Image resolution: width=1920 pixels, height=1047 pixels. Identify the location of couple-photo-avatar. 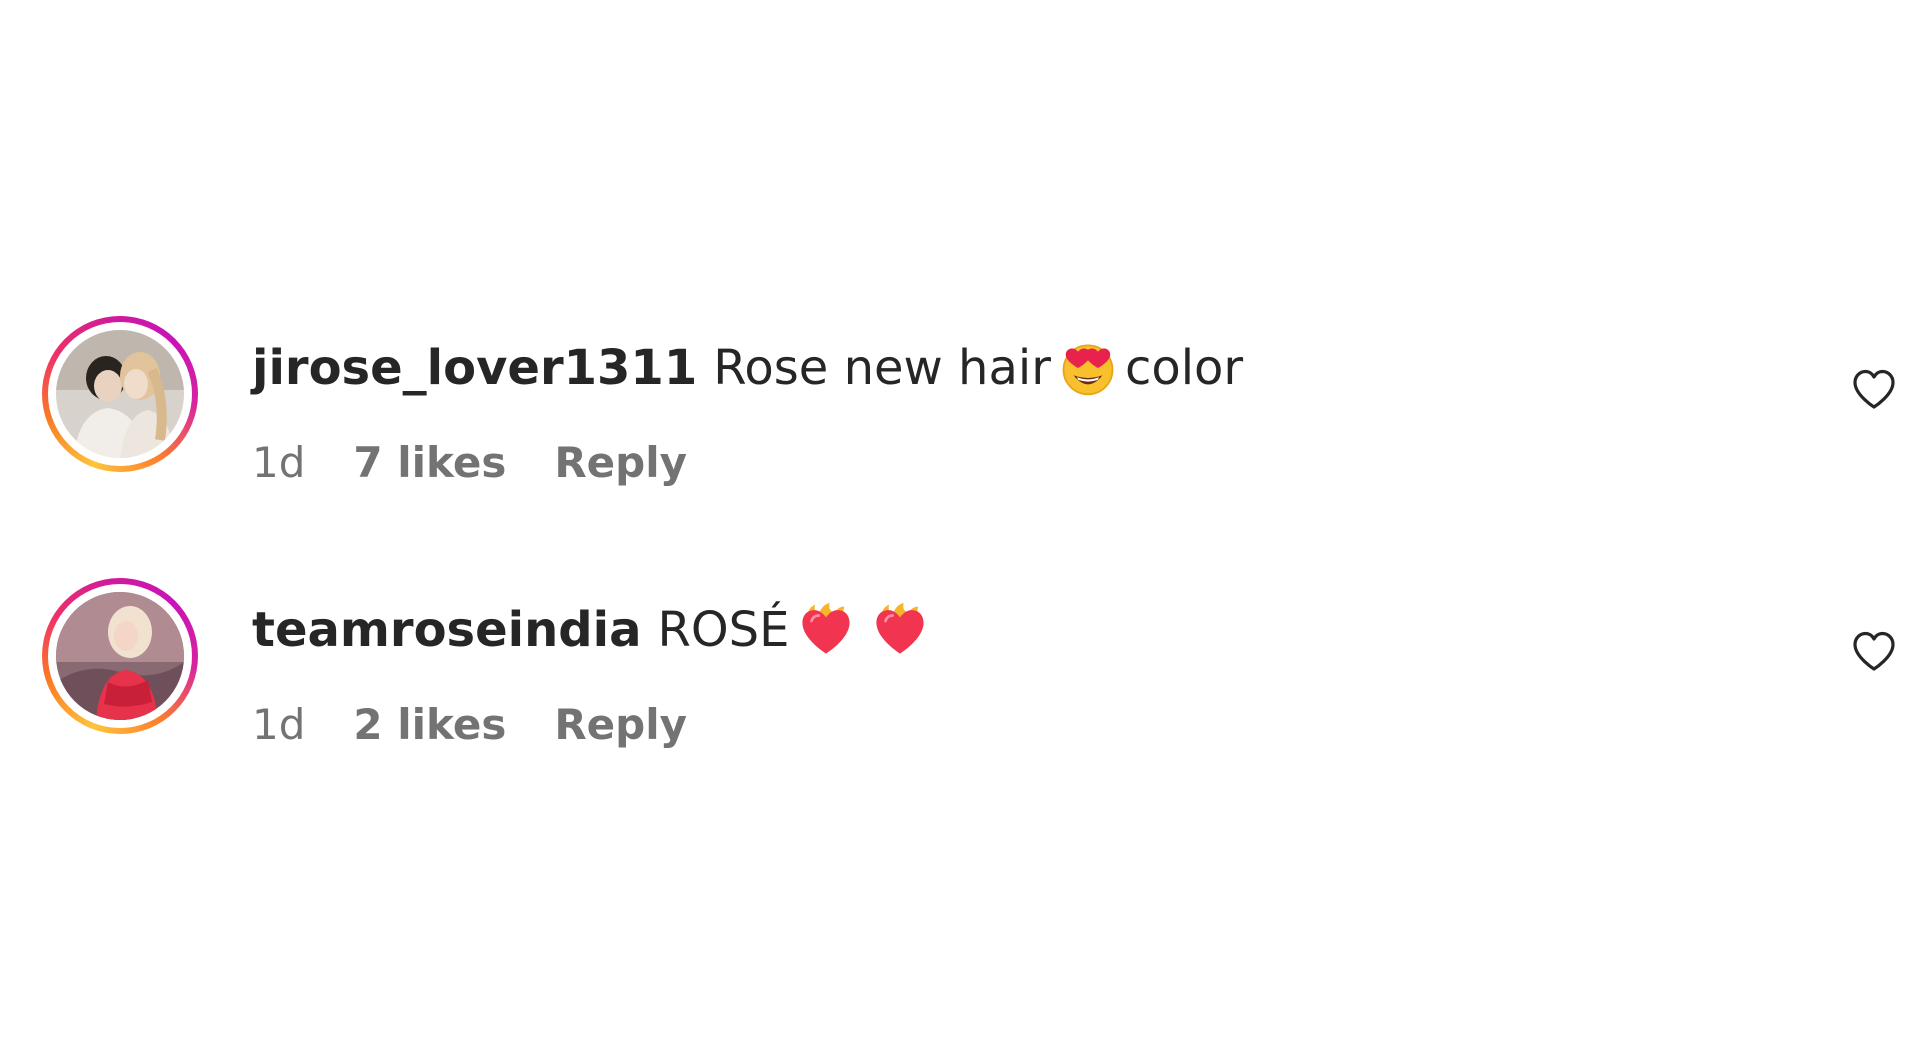
(120, 394).